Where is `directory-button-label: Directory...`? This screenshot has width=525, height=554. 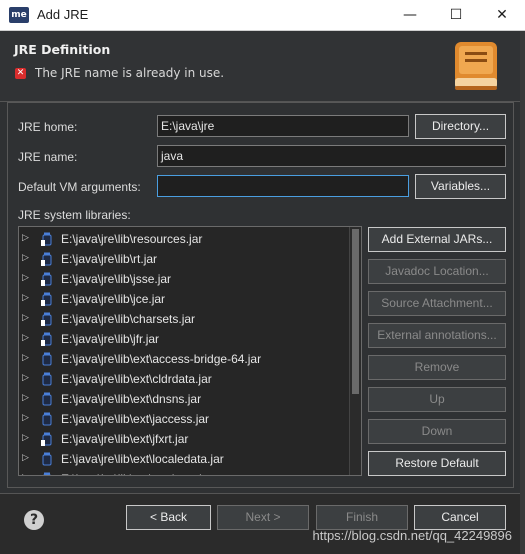
directory-button-label: Directory... is located at coordinates (460, 126).